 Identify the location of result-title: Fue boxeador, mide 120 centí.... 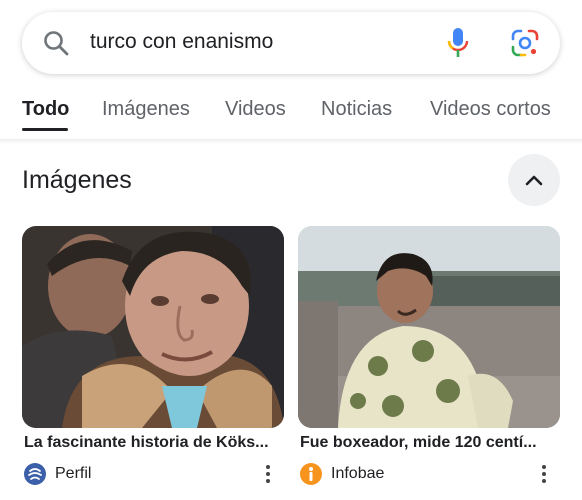
(428, 443).